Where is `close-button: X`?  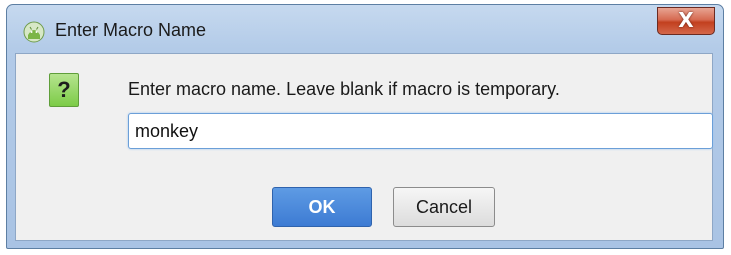 close-button: X is located at coordinates (686, 21).